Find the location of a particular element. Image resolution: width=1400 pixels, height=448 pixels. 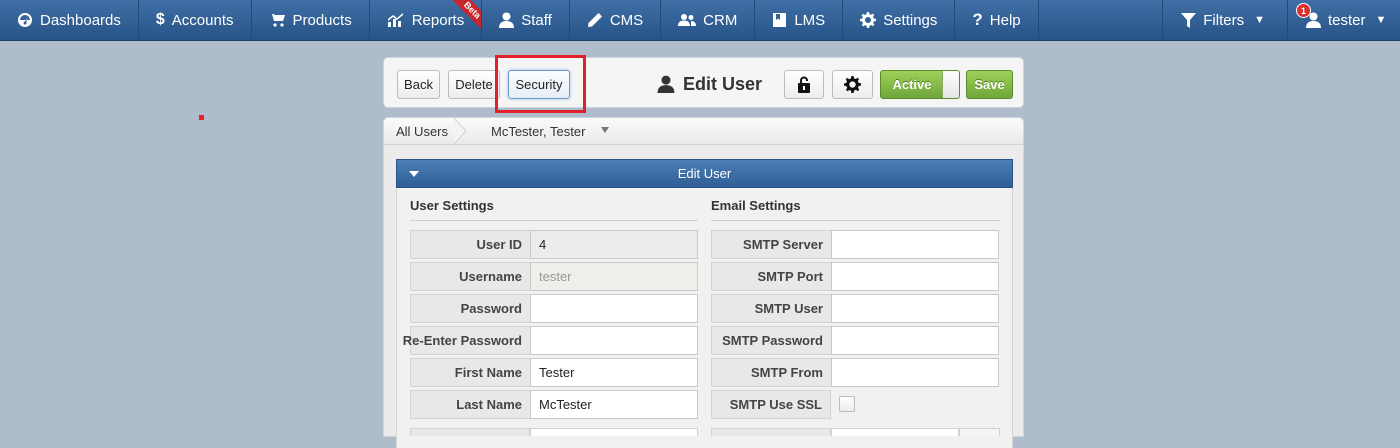

user-id-value: 4 is located at coordinates (614, 244).